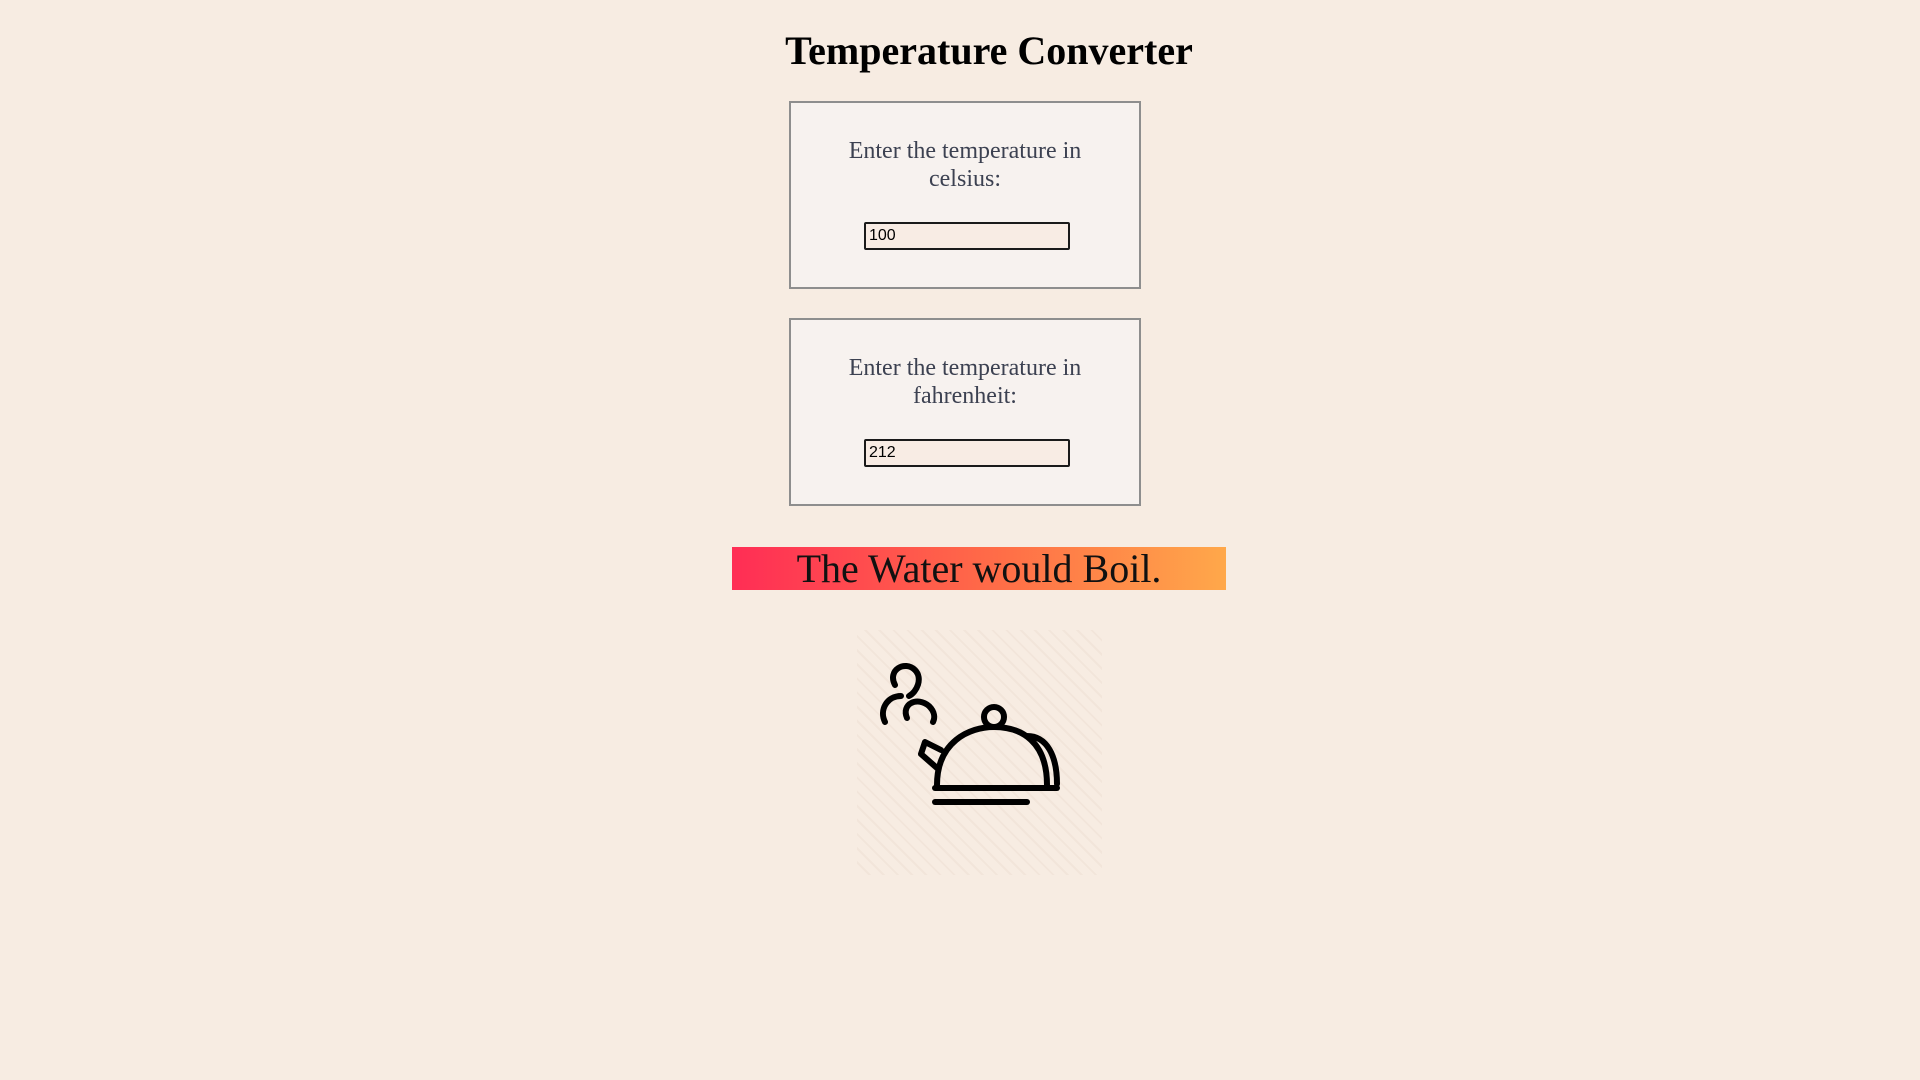  I want to click on celsius-card: Enter the temperature in celsius:, so click(965, 195).